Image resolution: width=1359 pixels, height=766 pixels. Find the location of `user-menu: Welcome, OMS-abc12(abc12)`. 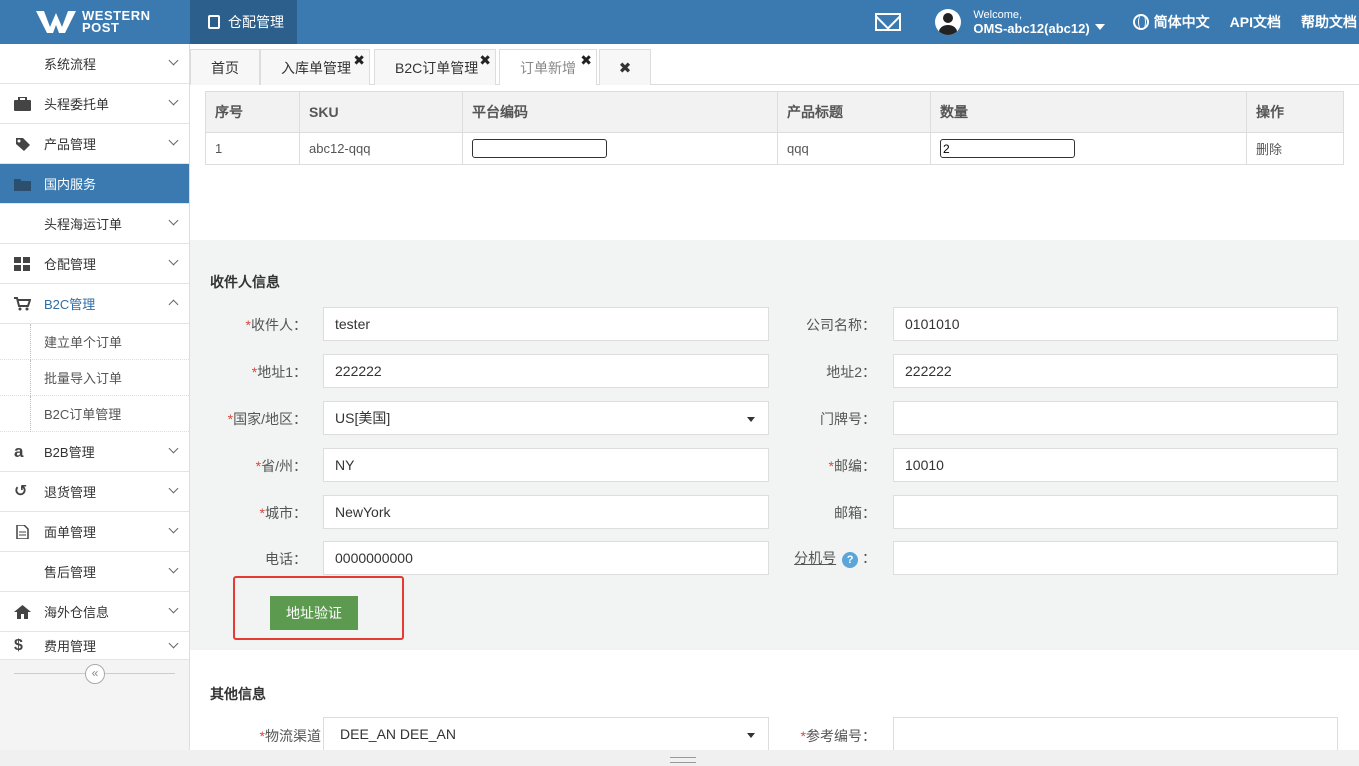

user-menu: Welcome, OMS-abc12(abc12) is located at coordinates (1020, 22).